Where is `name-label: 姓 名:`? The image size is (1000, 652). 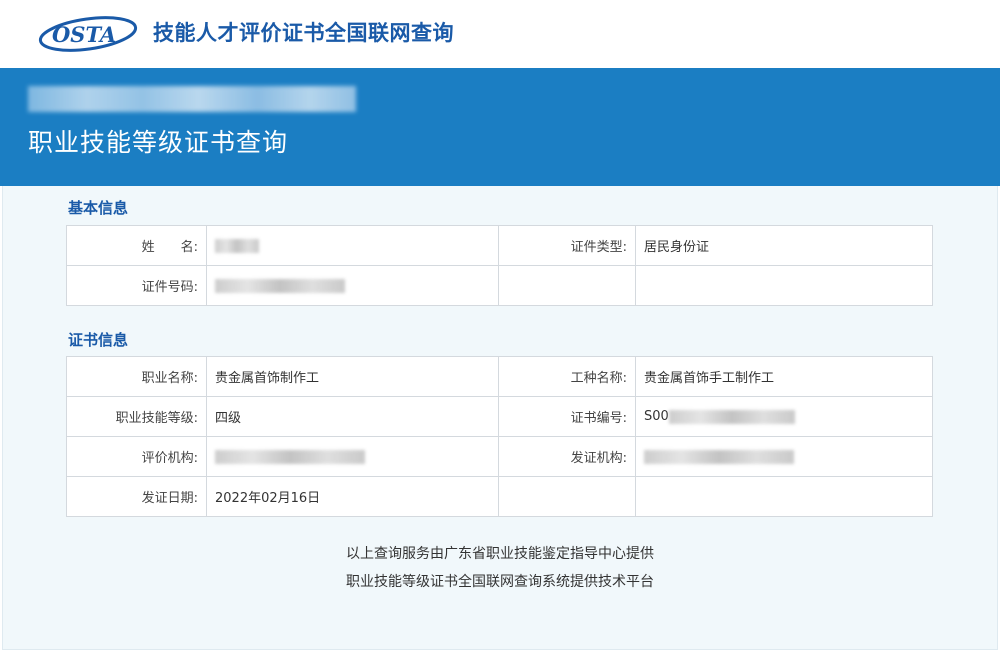
name-label: 姓 名: is located at coordinates (136, 245).